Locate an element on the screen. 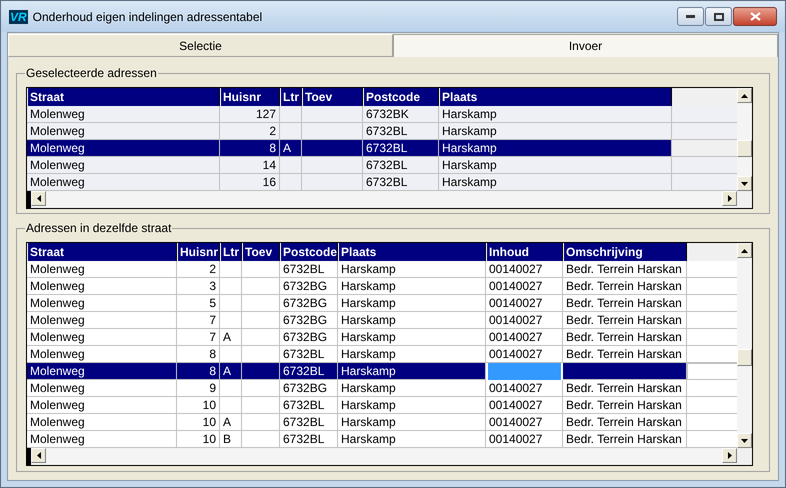 This screenshot has width=786, height=488. table-row: Molenweg 127 6732BK Harskamp is located at coordinates (382, 114).